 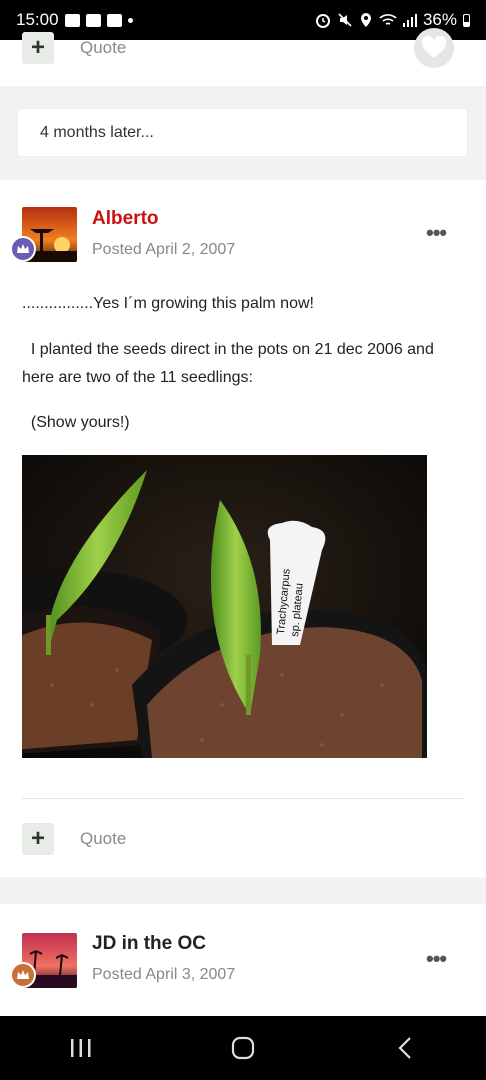 What do you see at coordinates (439, 19) in the screenshot?
I see `battery-percent: 36%` at bounding box center [439, 19].